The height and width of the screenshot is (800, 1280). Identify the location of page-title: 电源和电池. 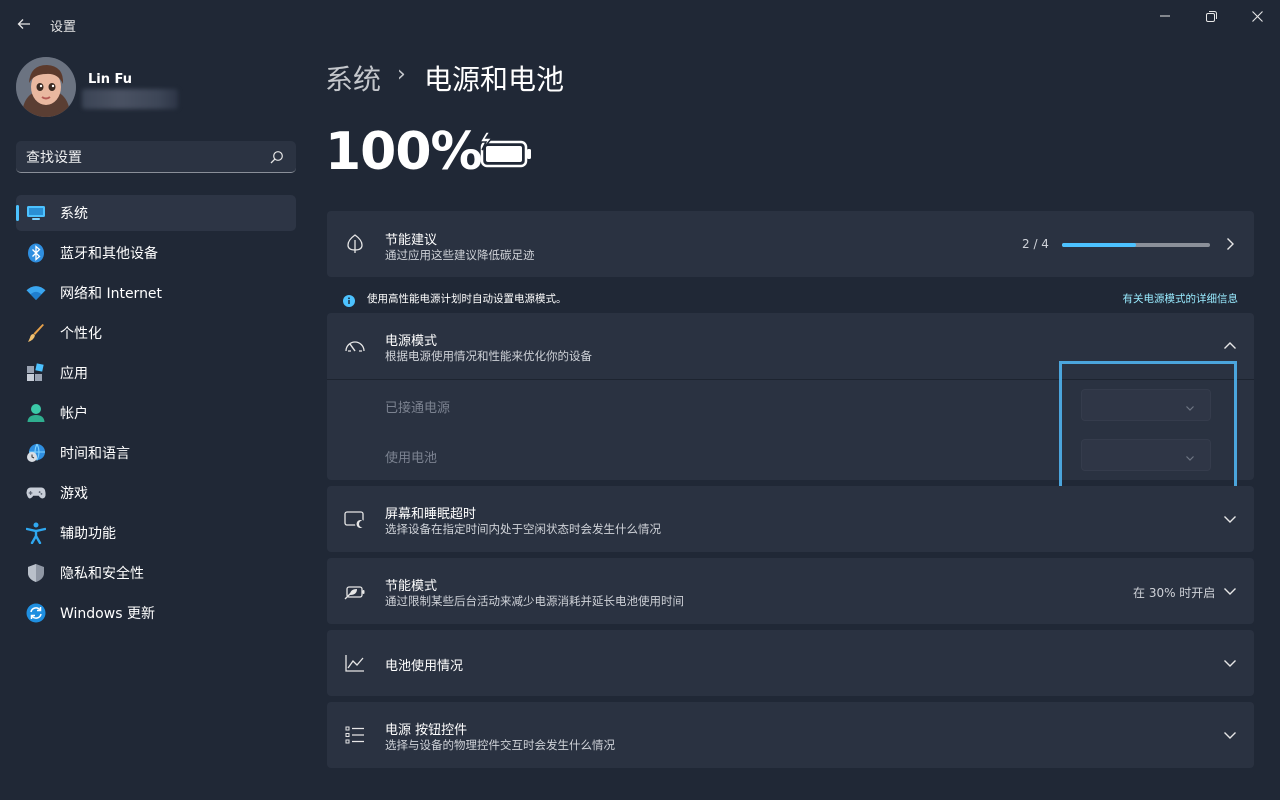
(494, 79).